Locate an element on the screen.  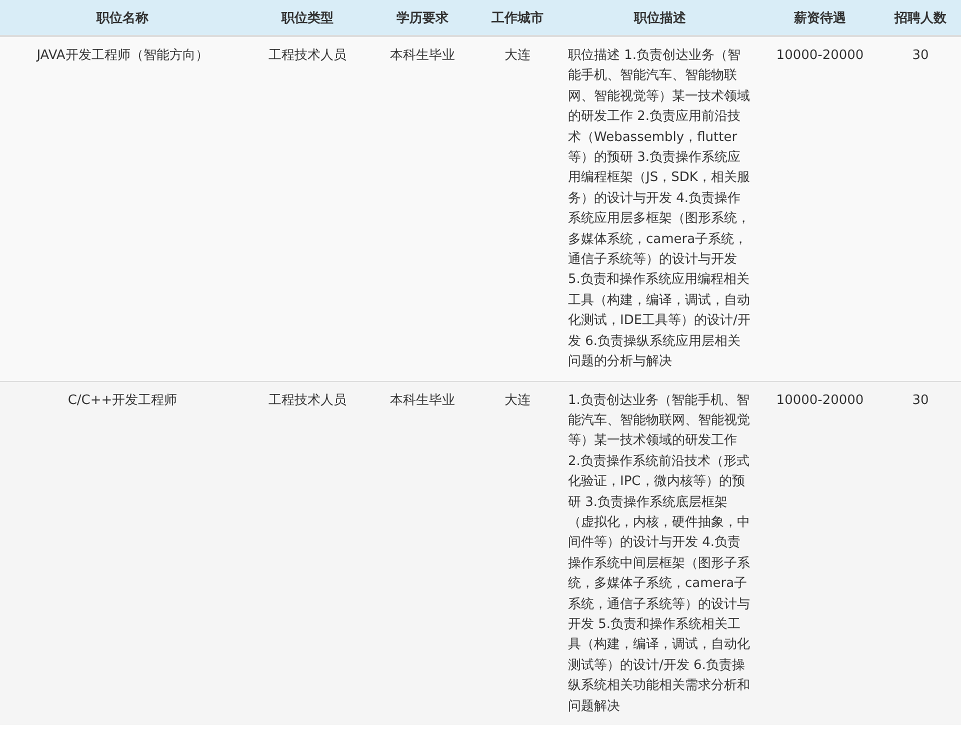
table-cell: C/C++开发工程师 is located at coordinates (123, 400).